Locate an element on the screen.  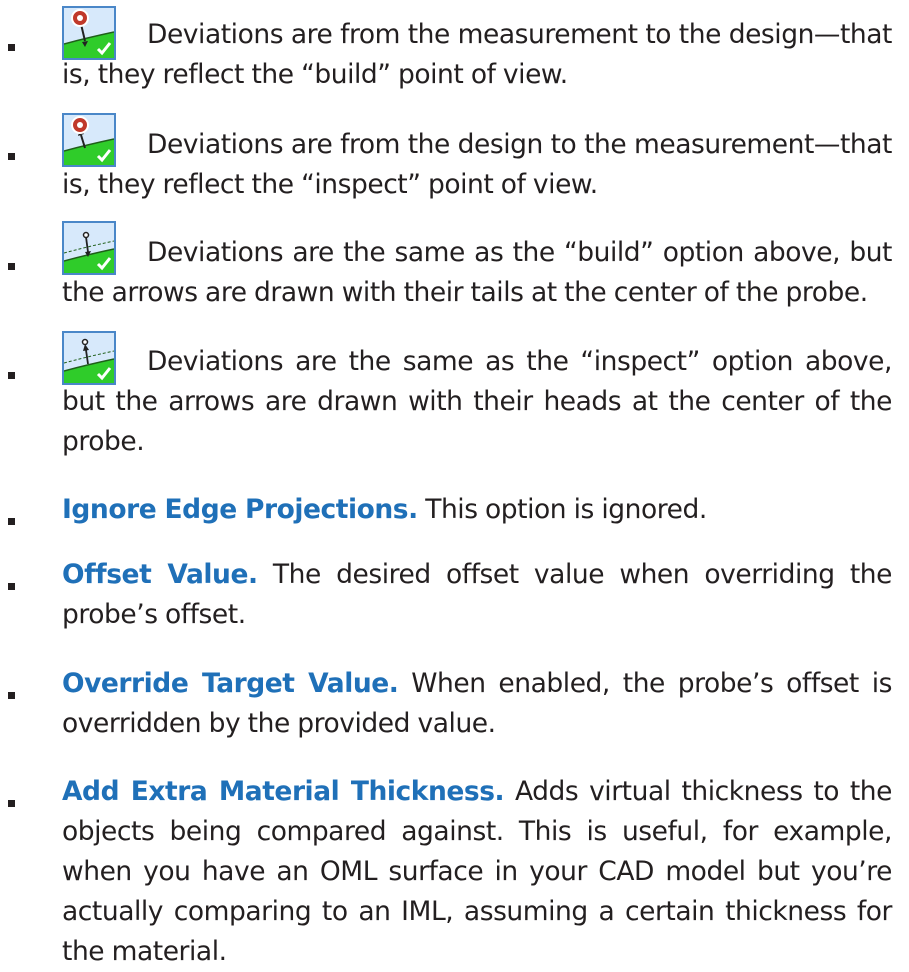
term-heading: Override Target Value. is located at coordinates (230, 683).